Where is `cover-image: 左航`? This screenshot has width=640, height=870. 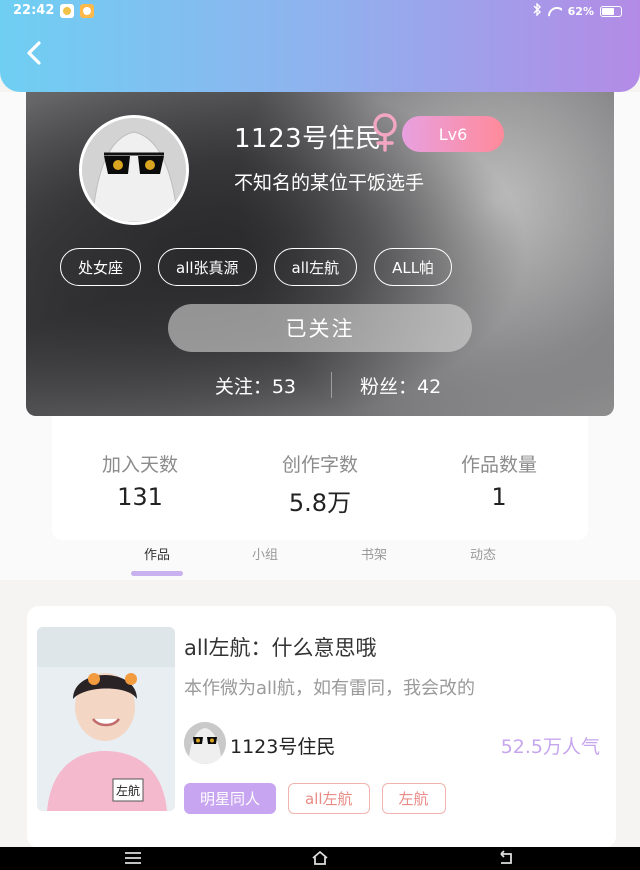
cover-image: 左航 is located at coordinates (106, 719).